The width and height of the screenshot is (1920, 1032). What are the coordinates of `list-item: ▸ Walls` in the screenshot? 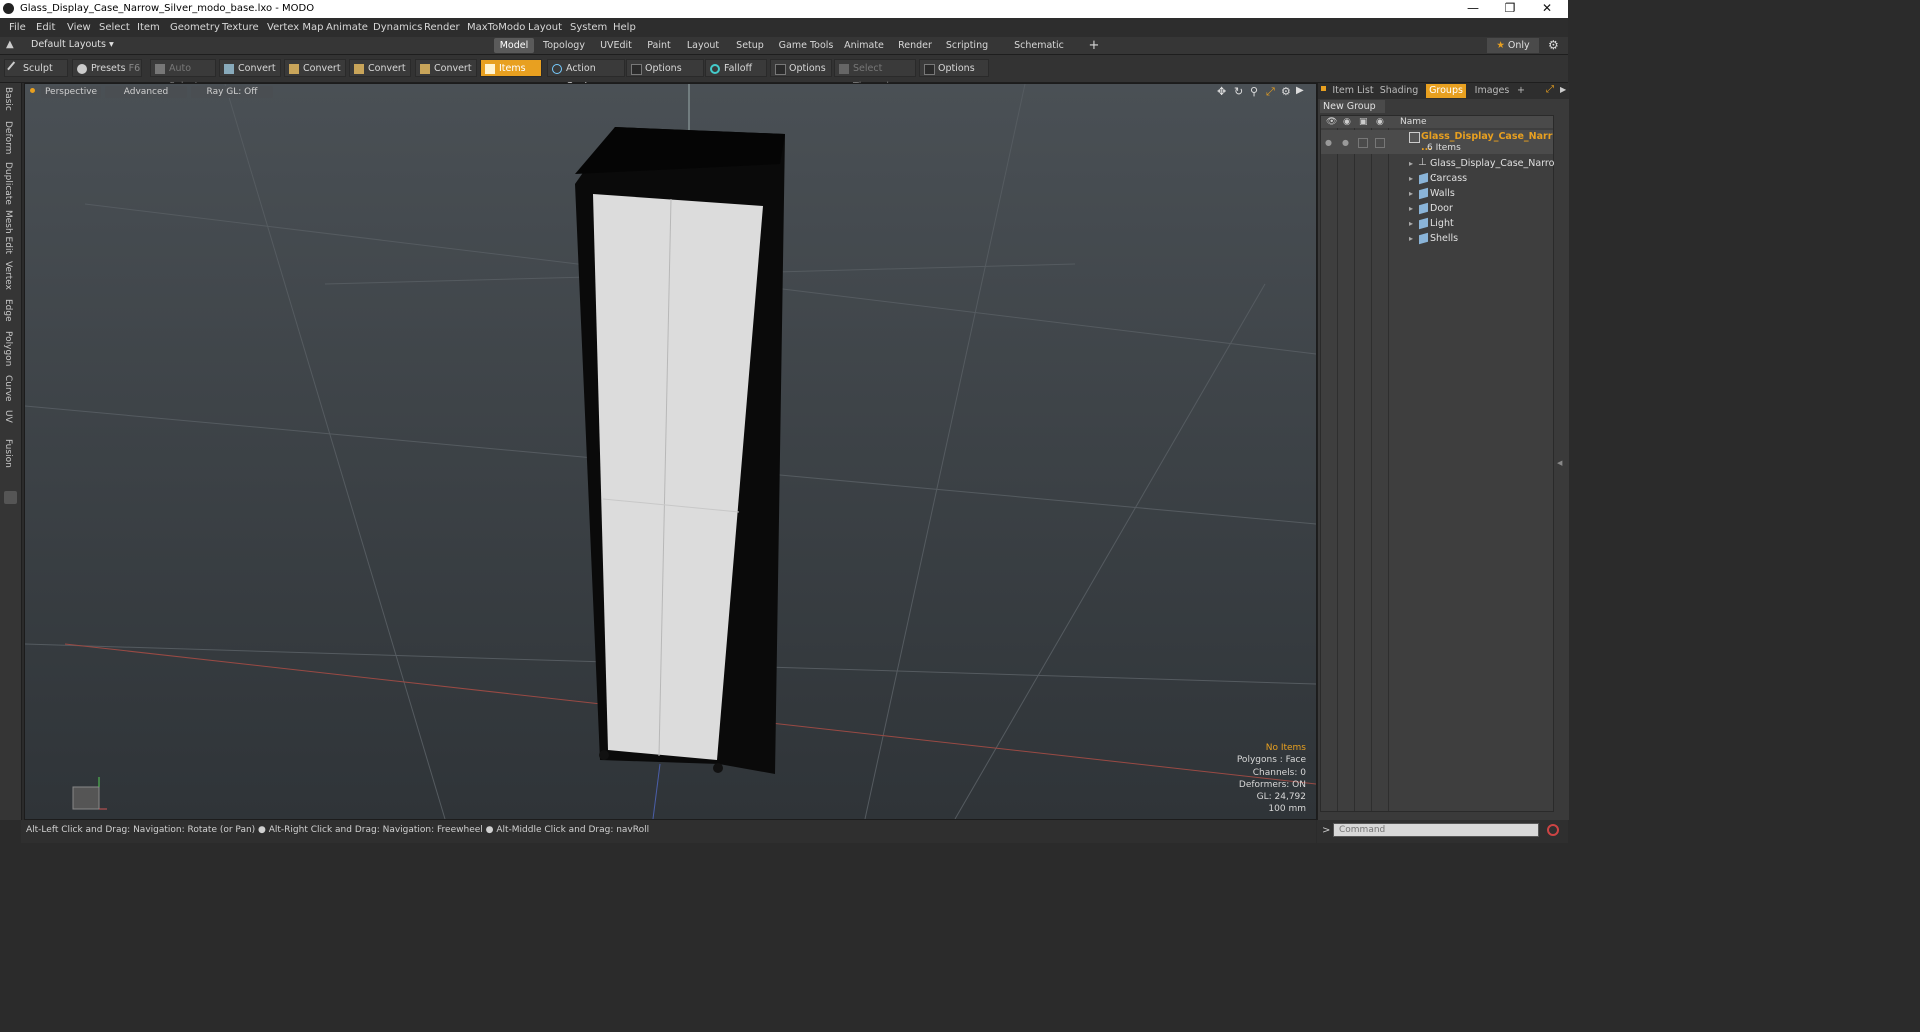 It's located at (1437, 193).